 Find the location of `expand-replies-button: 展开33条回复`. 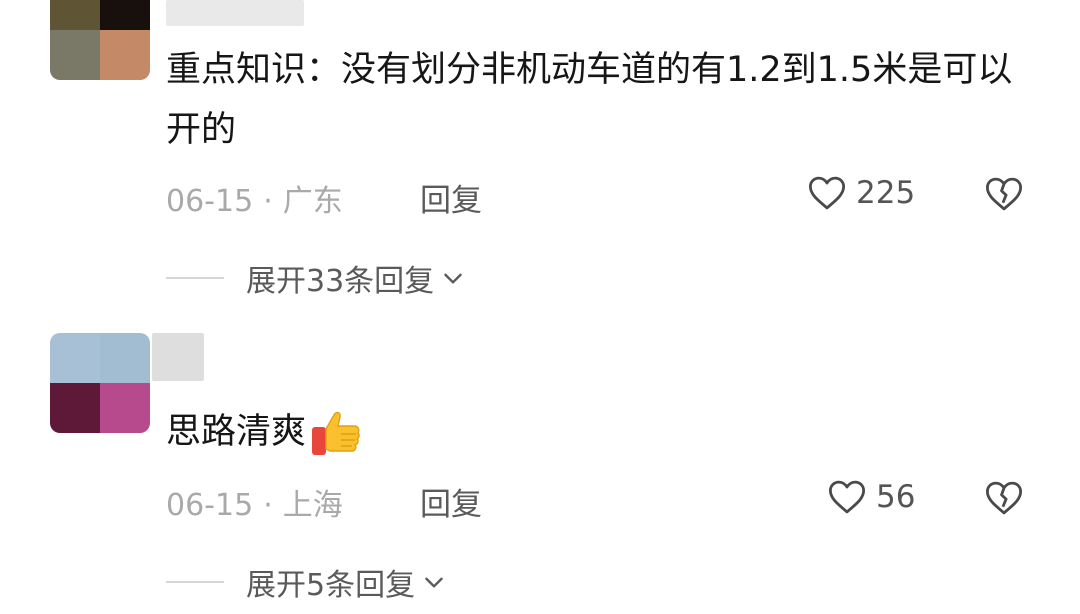

expand-replies-button: 展开33条回复 is located at coordinates (316, 278).